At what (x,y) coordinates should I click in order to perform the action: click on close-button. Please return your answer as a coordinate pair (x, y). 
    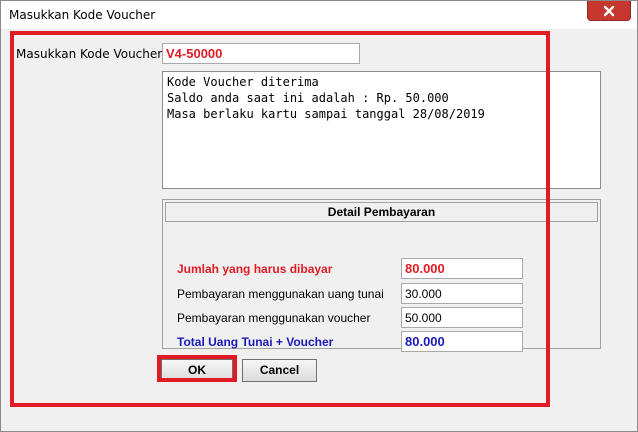
    Looking at the image, I should click on (609, 11).